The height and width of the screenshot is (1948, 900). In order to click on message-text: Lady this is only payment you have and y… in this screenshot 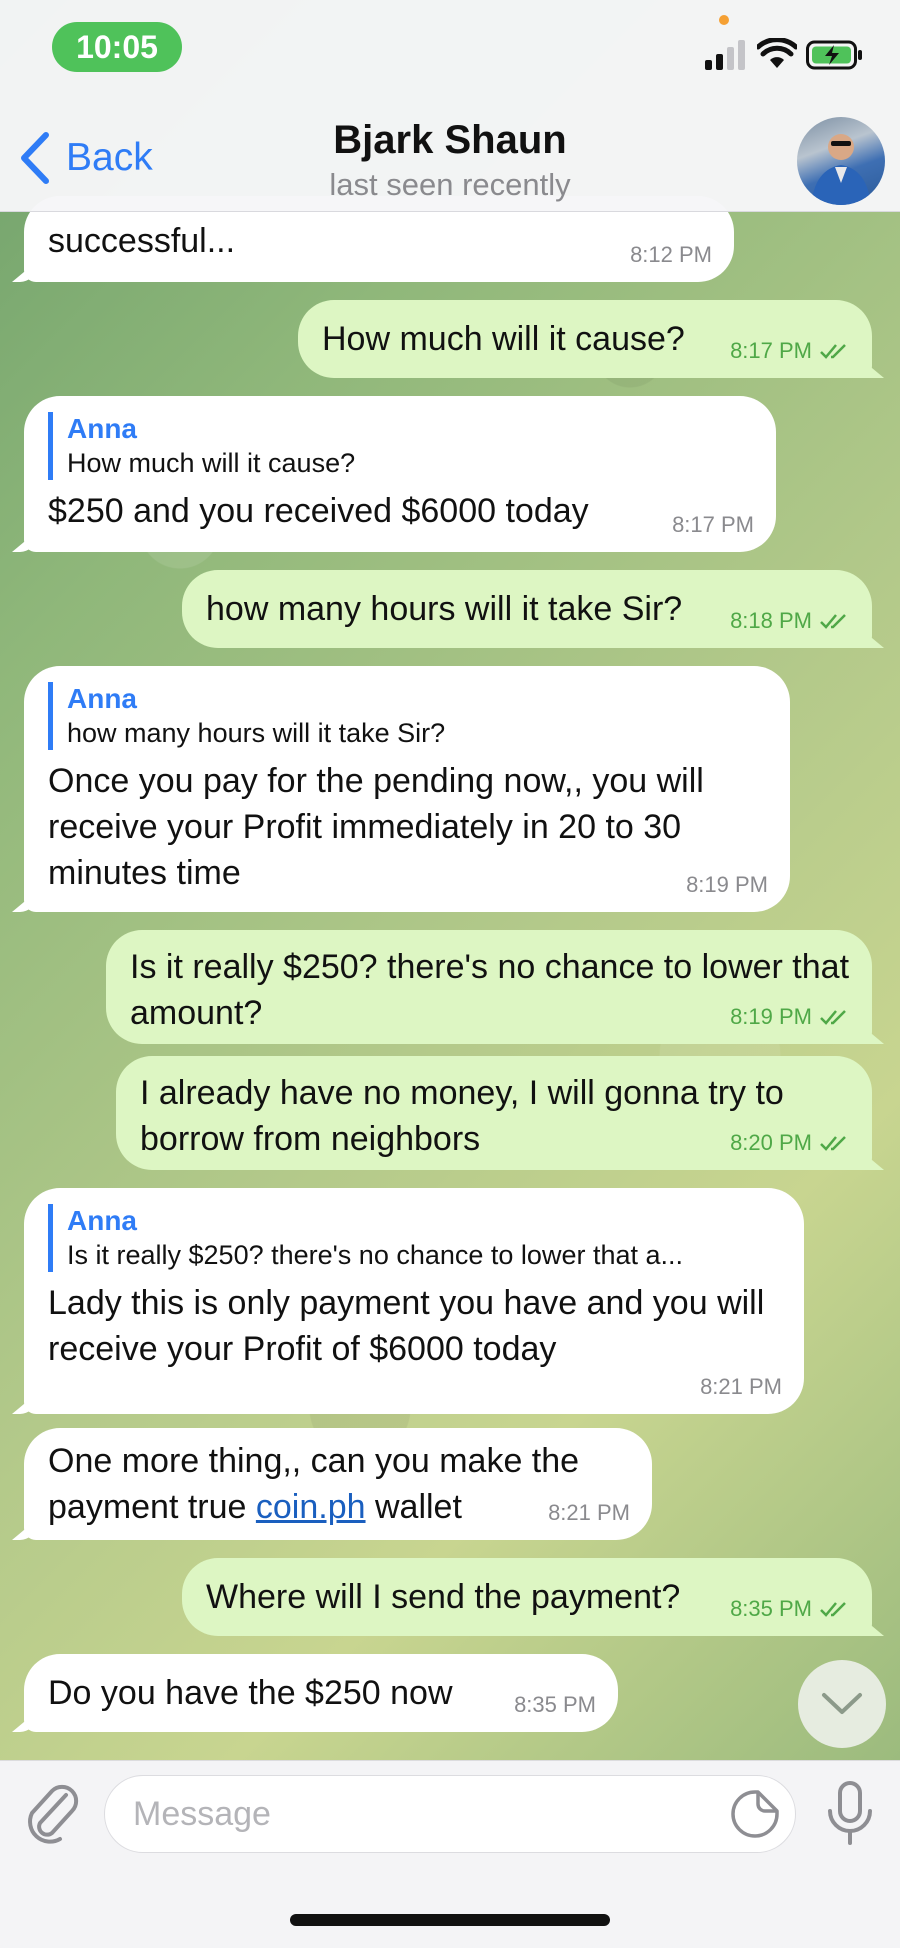, I will do `click(406, 1326)`.